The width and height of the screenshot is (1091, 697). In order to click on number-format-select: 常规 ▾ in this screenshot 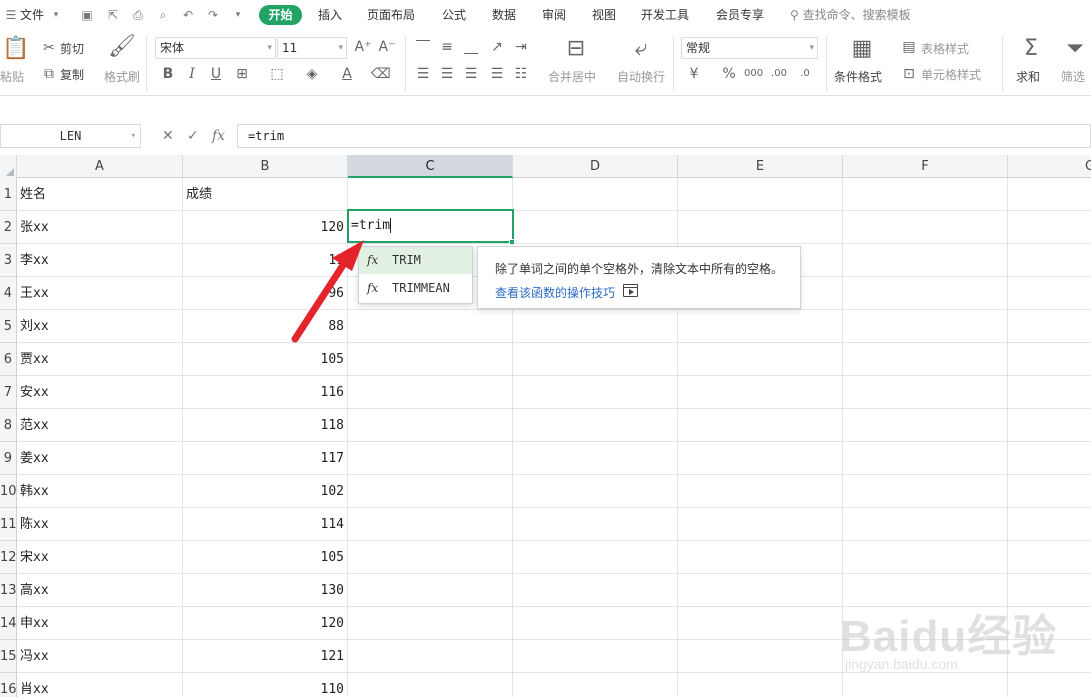, I will do `click(749, 48)`.